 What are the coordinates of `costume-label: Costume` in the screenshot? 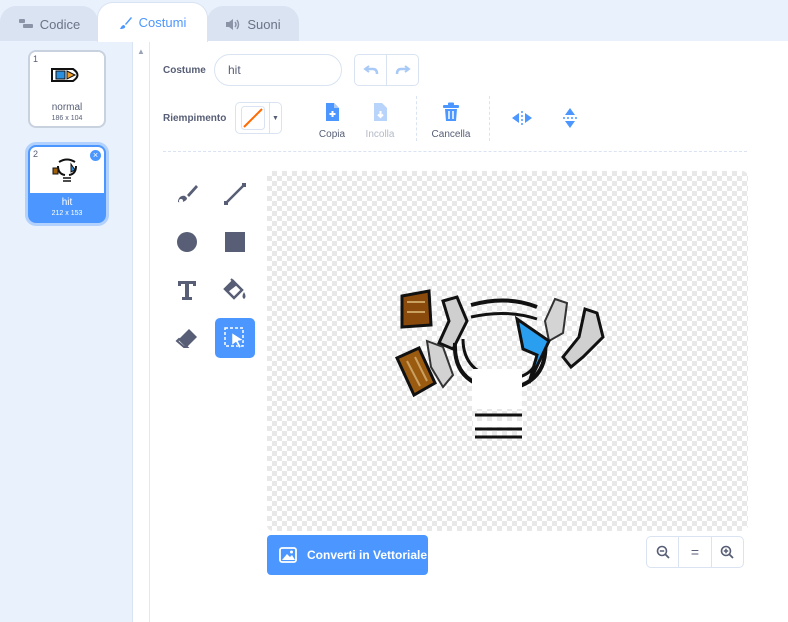 It's located at (184, 70).